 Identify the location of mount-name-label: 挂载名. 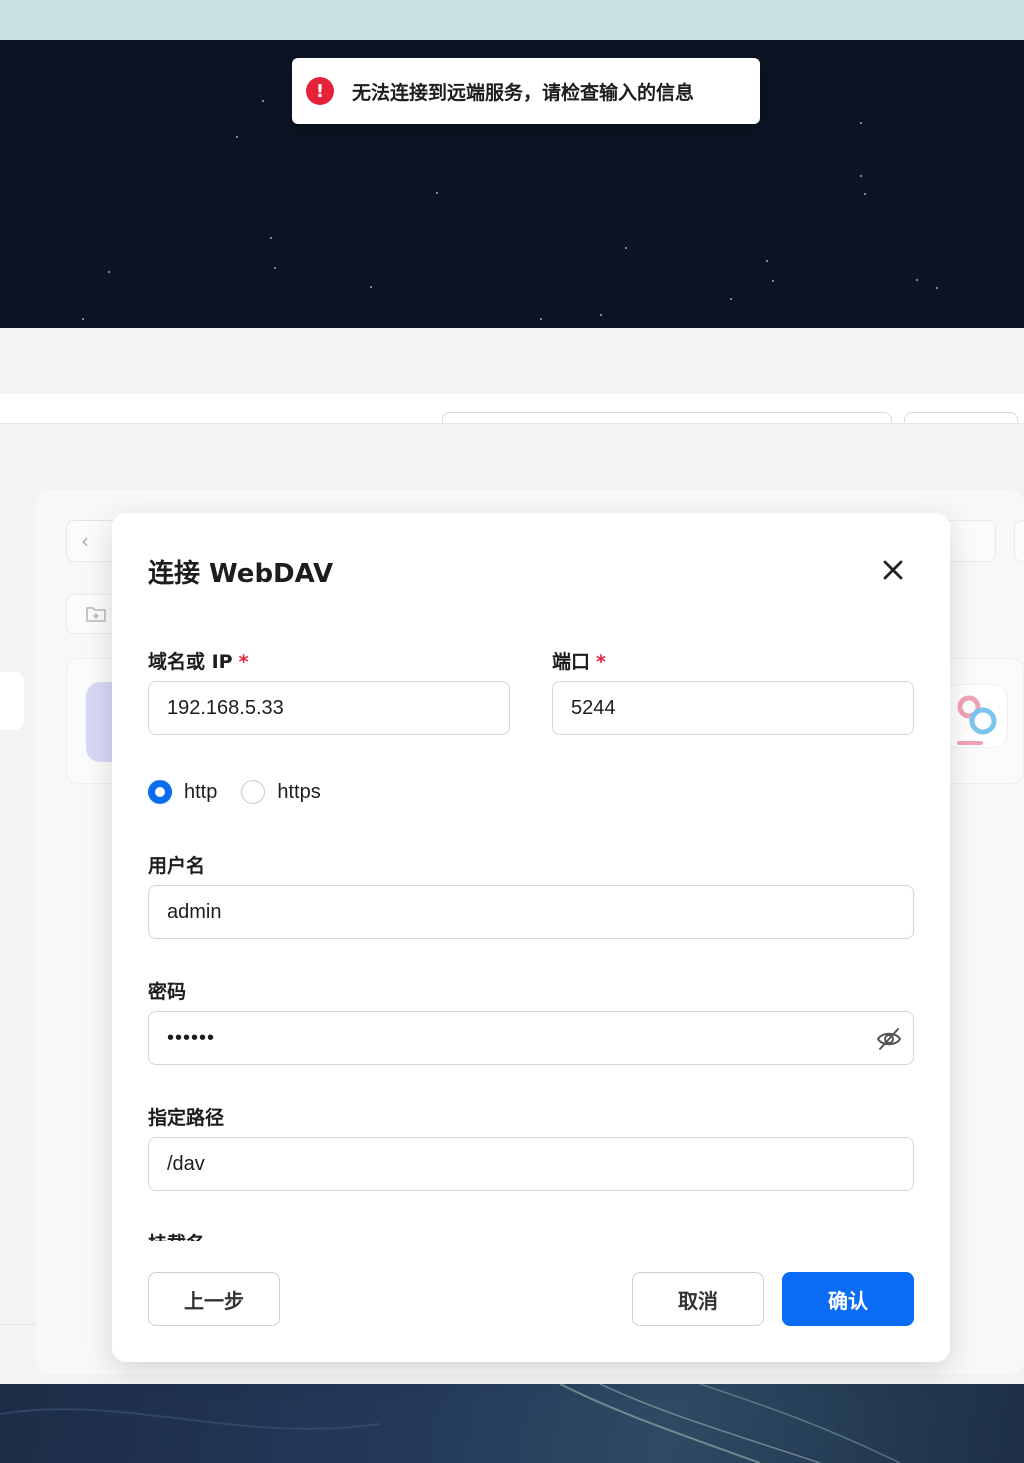
(176, 1235).